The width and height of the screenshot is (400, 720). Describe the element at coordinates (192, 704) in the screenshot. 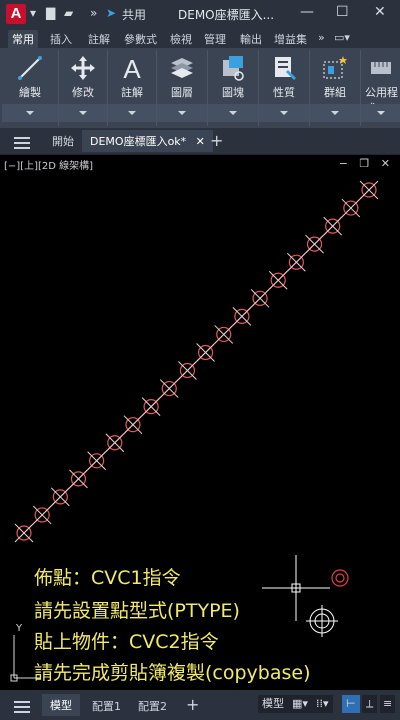

I see `new-layout-button: +` at that location.